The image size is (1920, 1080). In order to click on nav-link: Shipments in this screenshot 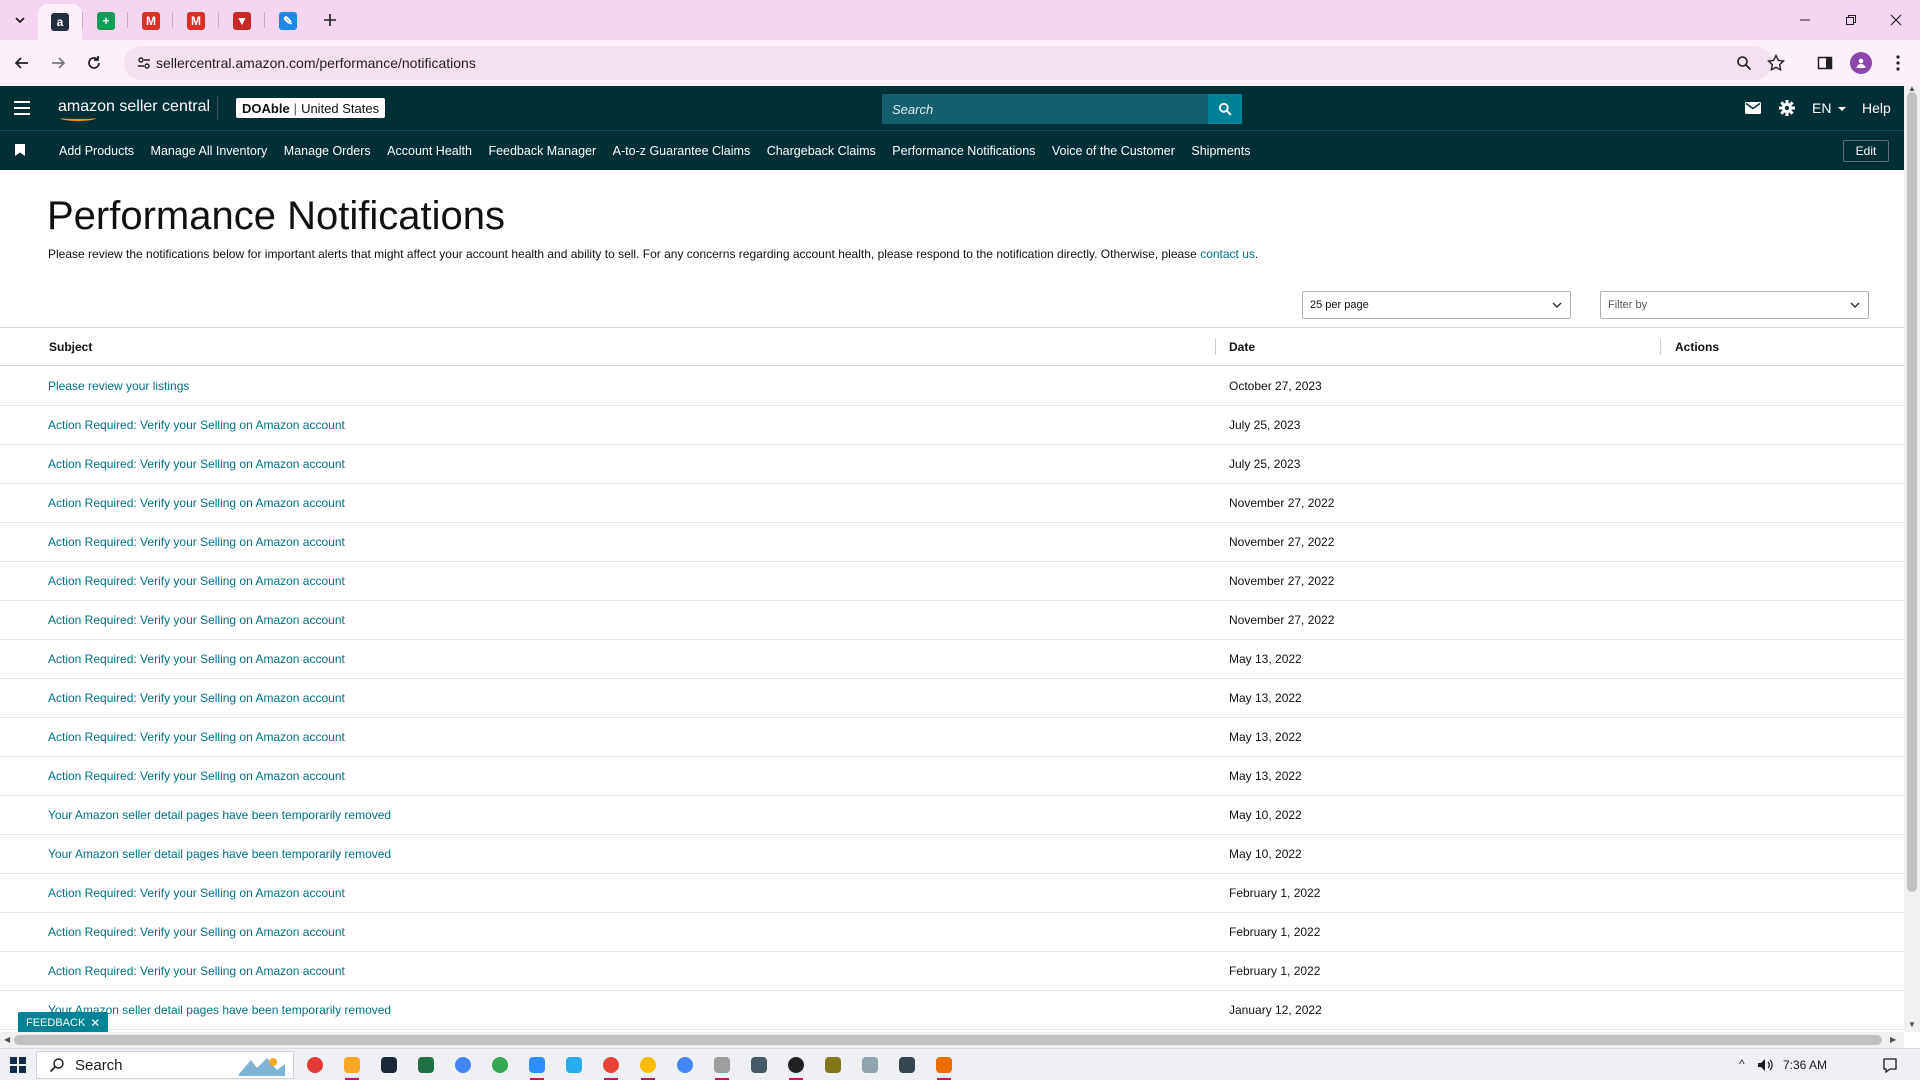, I will do `click(1220, 151)`.